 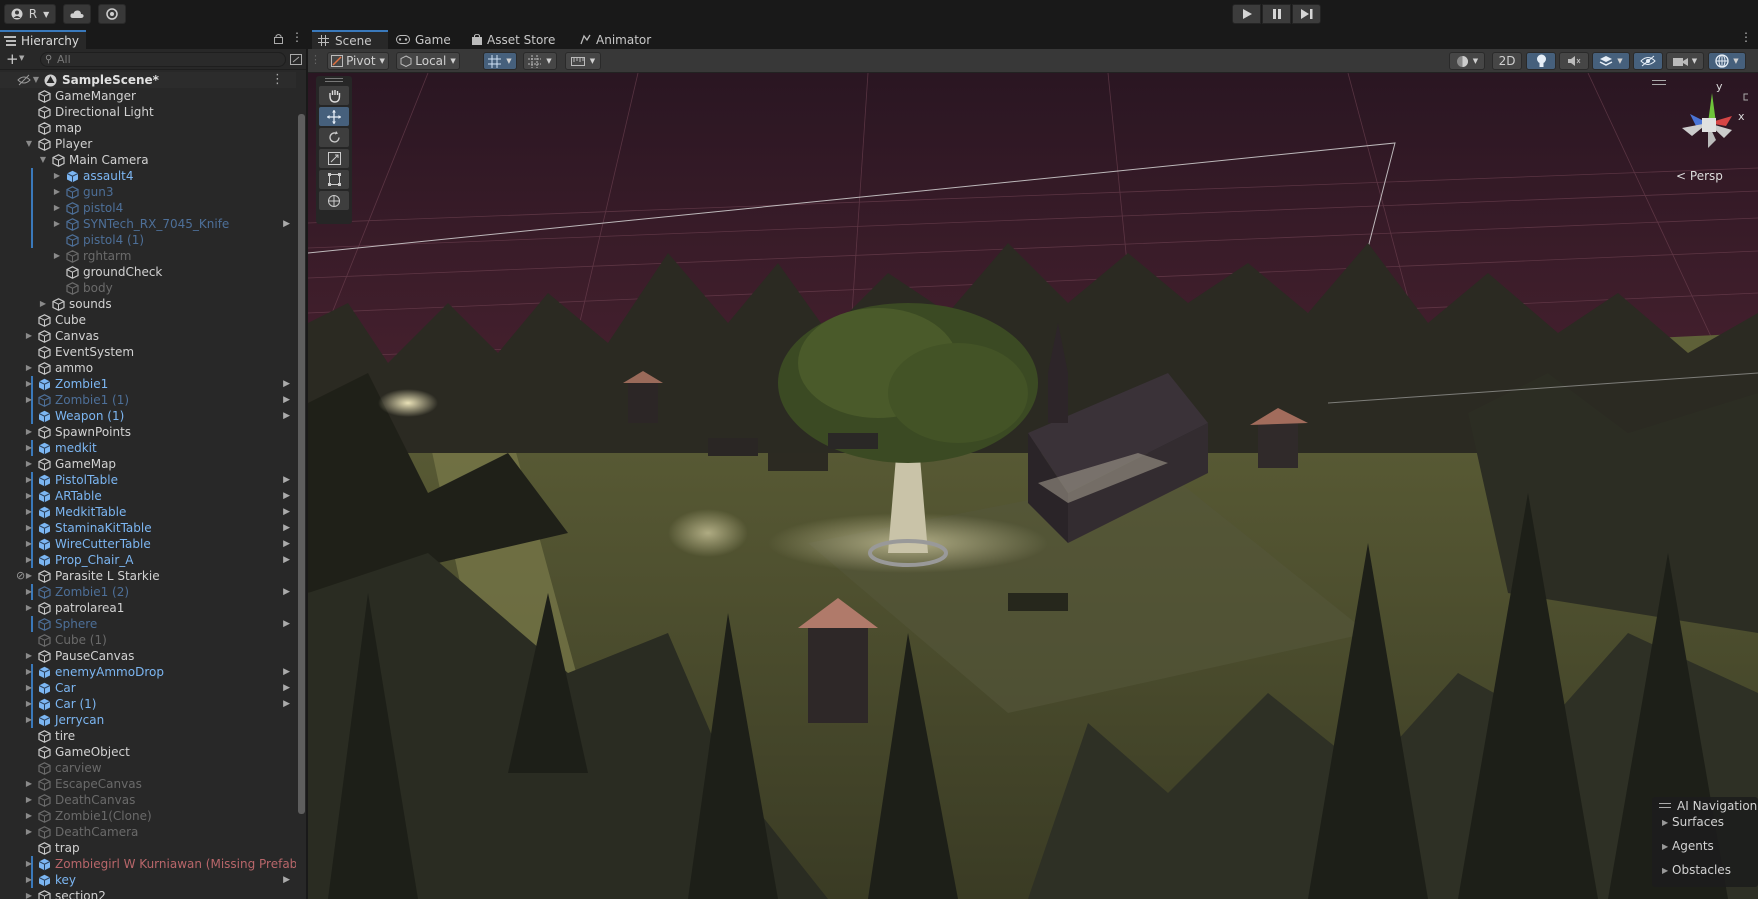 I want to click on play-button, so click(x=1246, y=14).